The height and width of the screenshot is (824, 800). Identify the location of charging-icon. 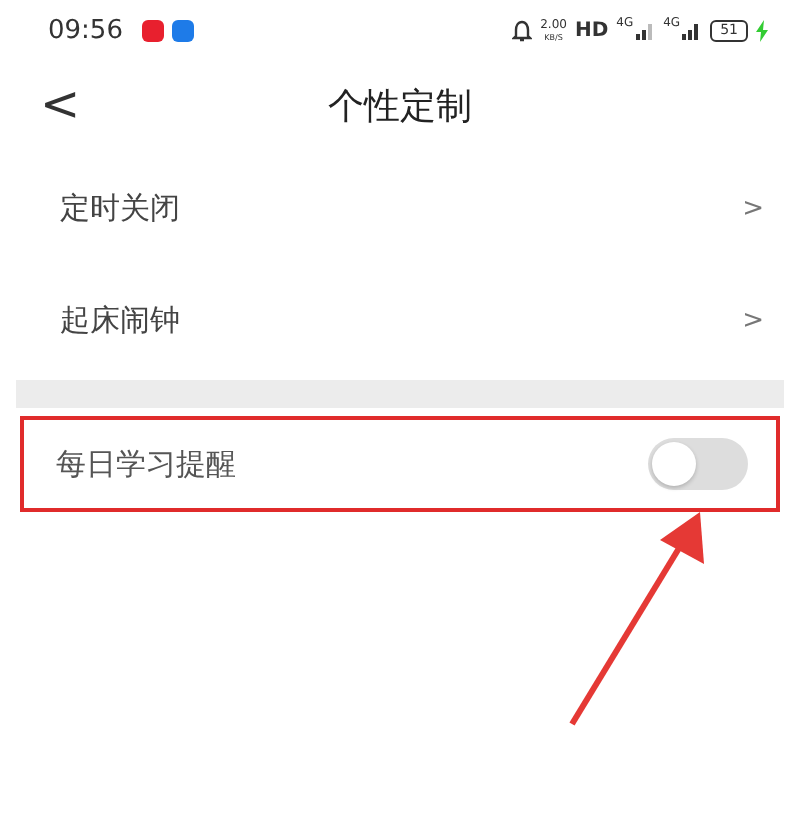
(762, 30).